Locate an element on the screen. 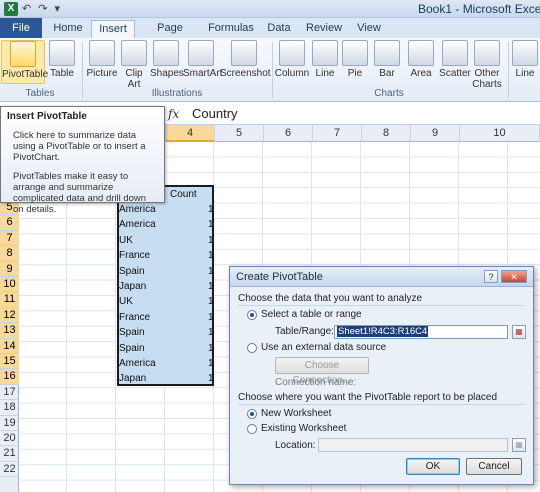 The height and width of the screenshot is (492, 540). range-picker-icon: ▦ is located at coordinates (519, 332).